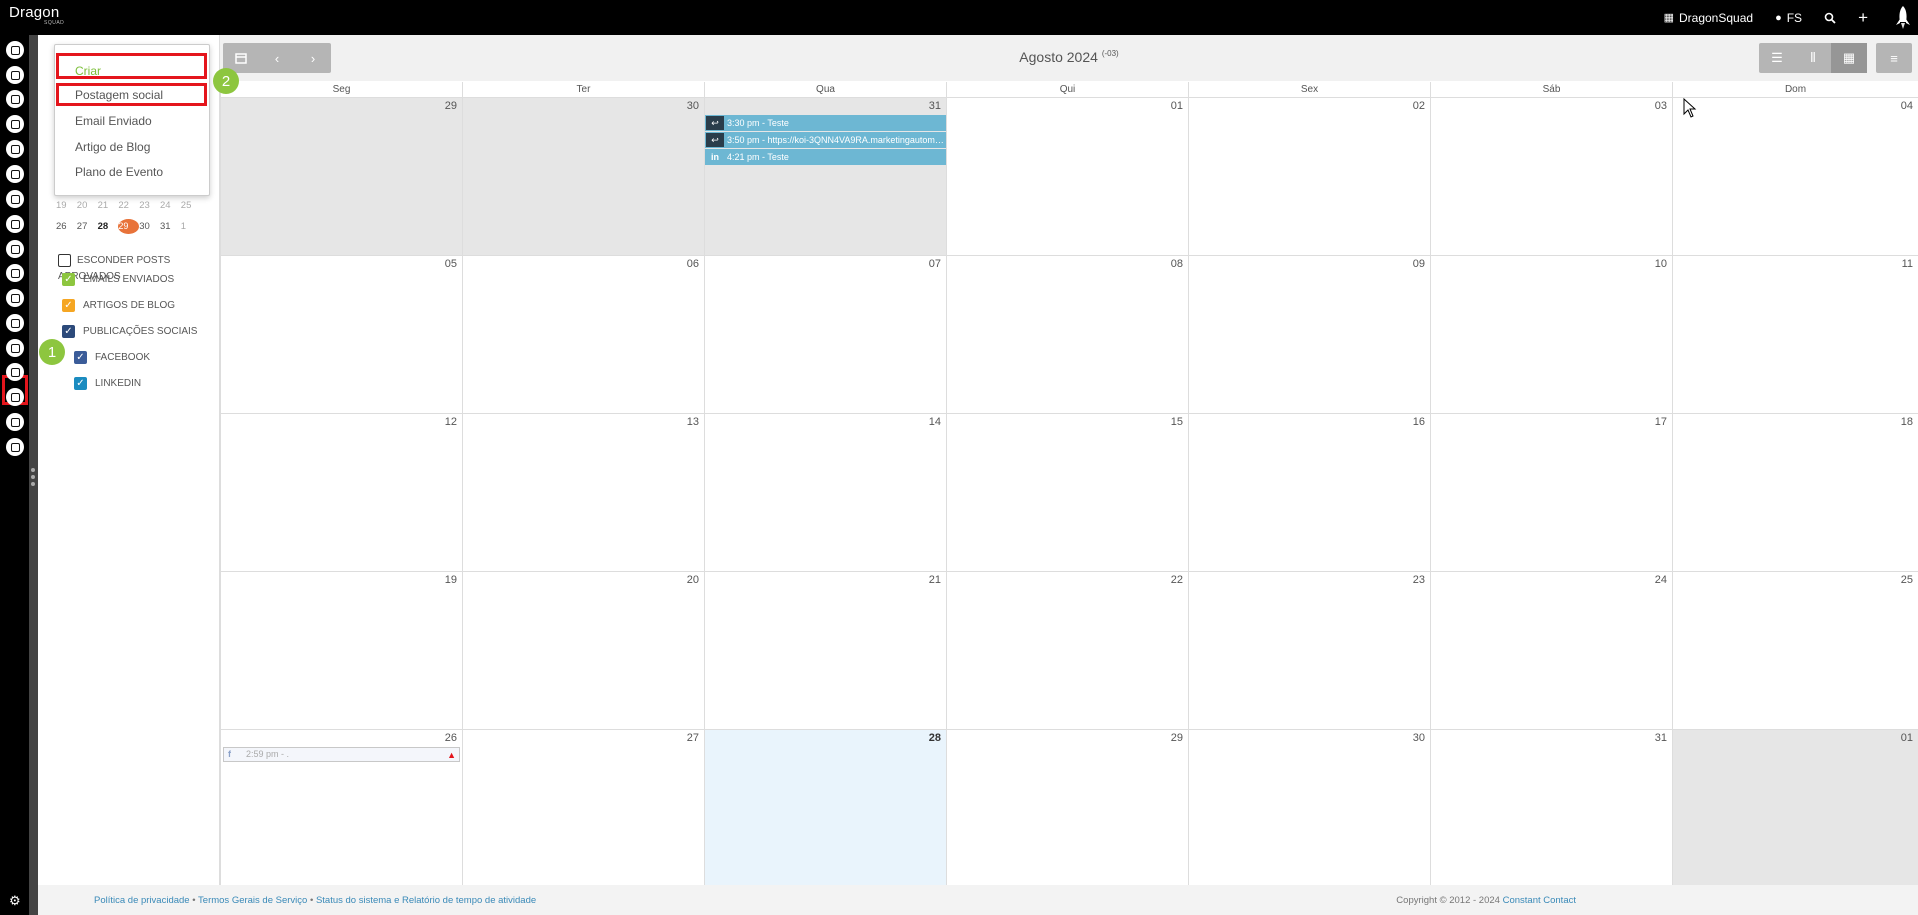 The height and width of the screenshot is (915, 1918). What do you see at coordinates (15, 149) in the screenshot?
I see `rail-item-workflow` at bounding box center [15, 149].